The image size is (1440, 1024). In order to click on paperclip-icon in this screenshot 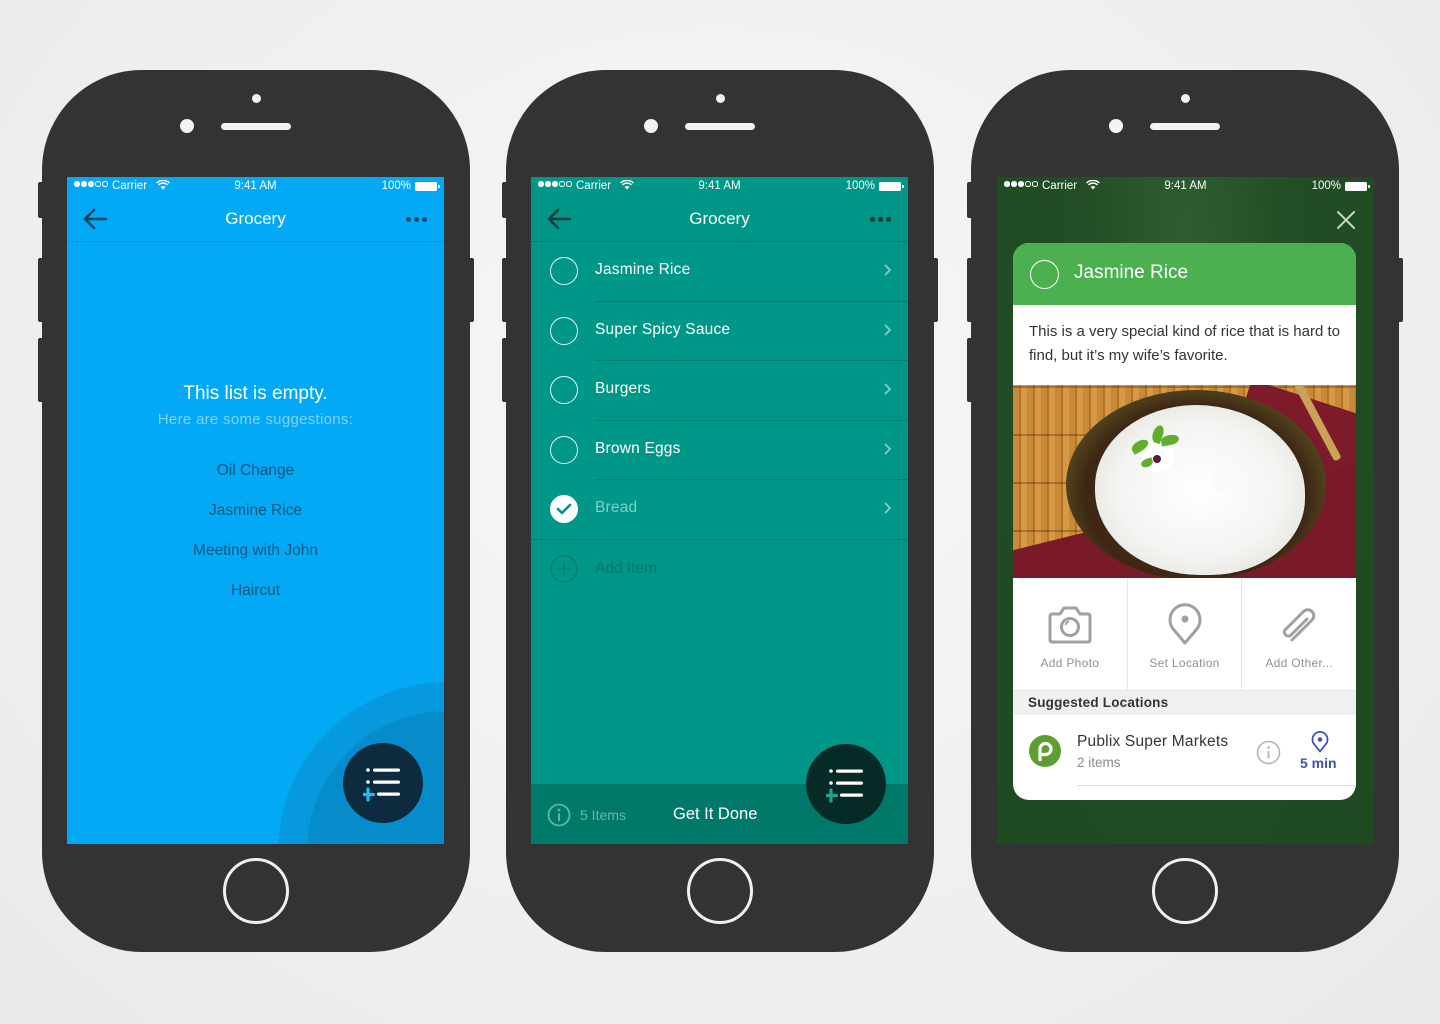, I will do `click(1299, 625)`.